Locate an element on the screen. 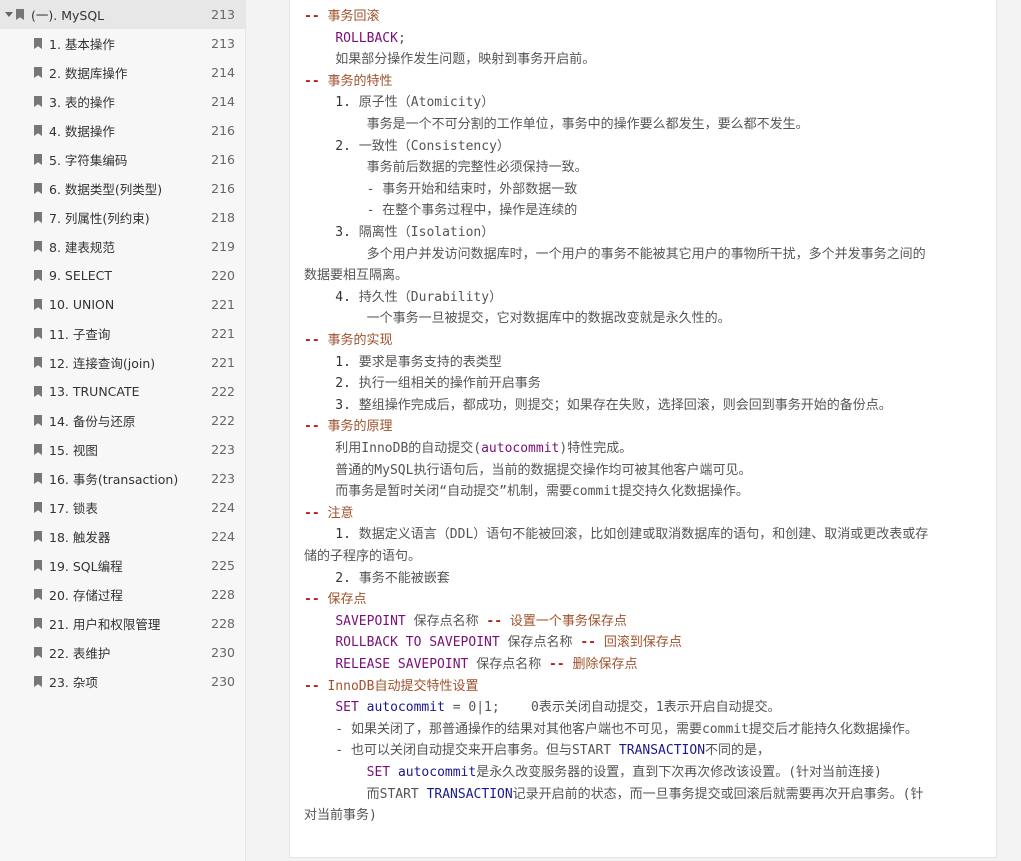  toc-item-label: 19. SQL编程 is located at coordinates (86, 566).